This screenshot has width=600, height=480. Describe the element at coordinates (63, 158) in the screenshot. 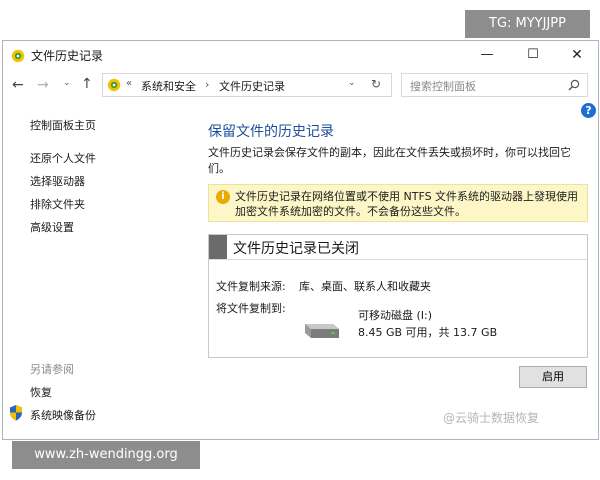

I see `sidebar-item-restore-personal-files: 还原个人文件` at that location.